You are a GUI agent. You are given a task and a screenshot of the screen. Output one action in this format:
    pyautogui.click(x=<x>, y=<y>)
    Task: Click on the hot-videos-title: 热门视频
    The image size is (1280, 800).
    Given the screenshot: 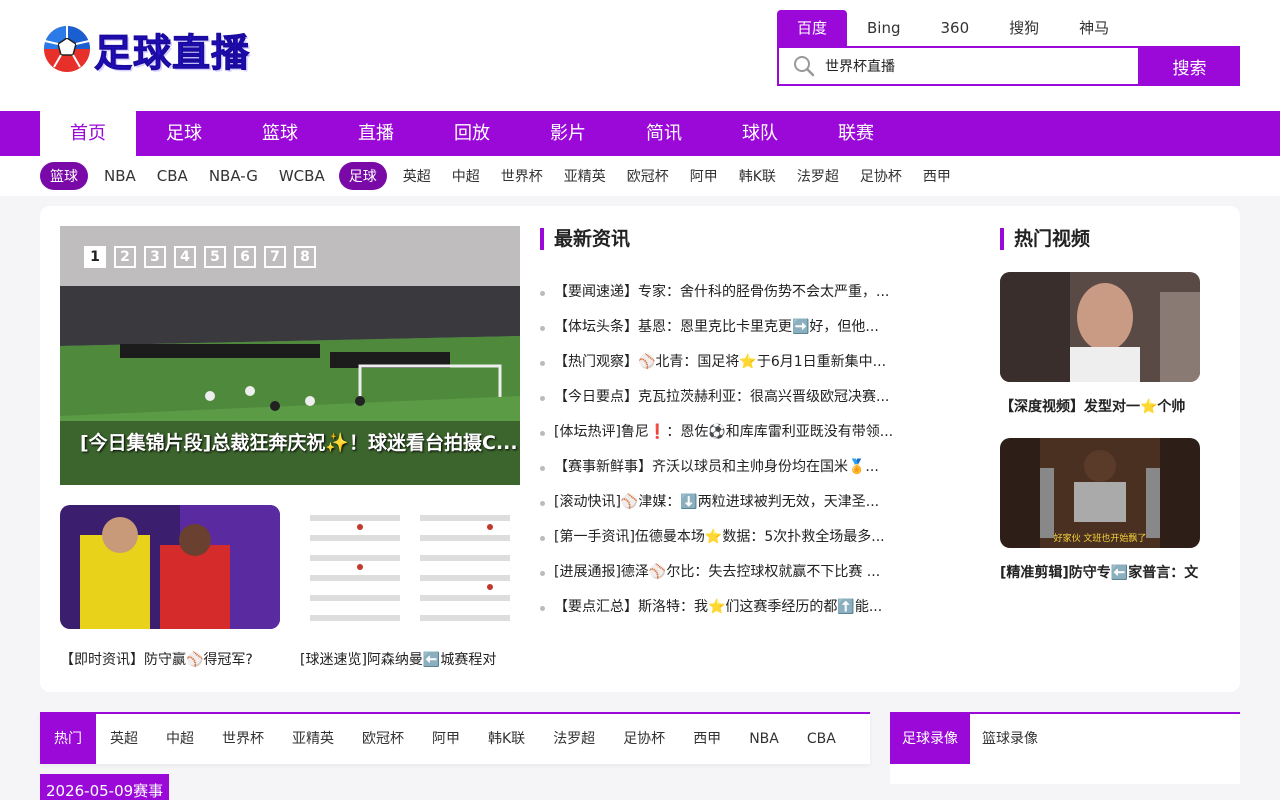 What is the action you would take?
    pyautogui.click(x=1100, y=239)
    